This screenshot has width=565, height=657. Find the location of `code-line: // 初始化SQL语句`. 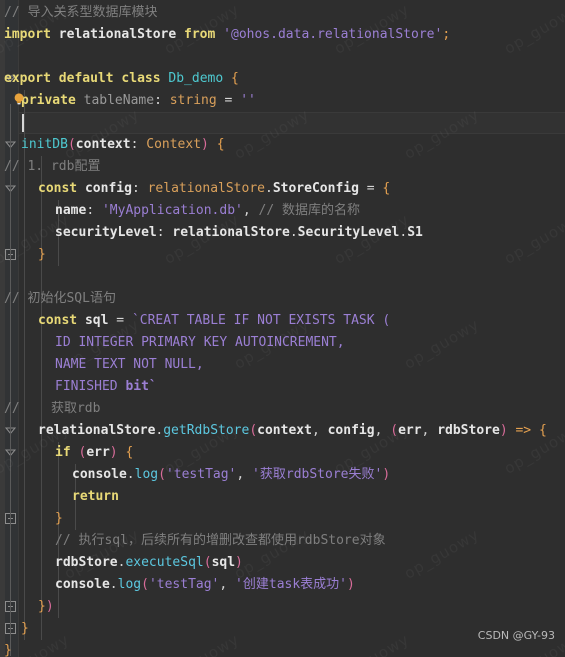

code-line: // 初始化SQL语句 is located at coordinates (58, 299).